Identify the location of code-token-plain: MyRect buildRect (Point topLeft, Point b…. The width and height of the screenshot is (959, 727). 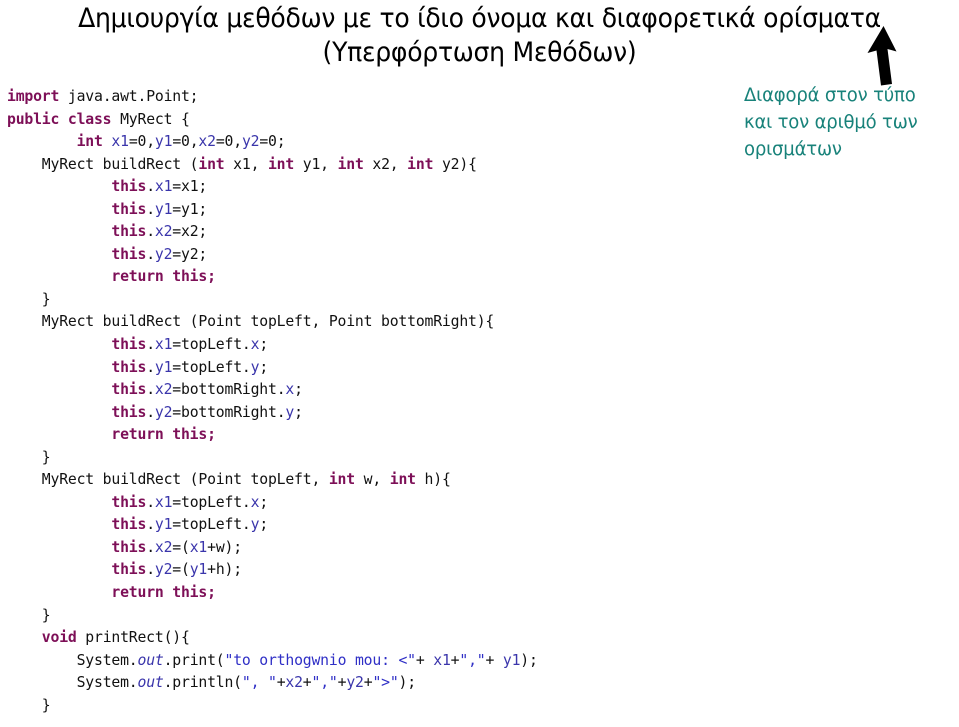
(268, 321).